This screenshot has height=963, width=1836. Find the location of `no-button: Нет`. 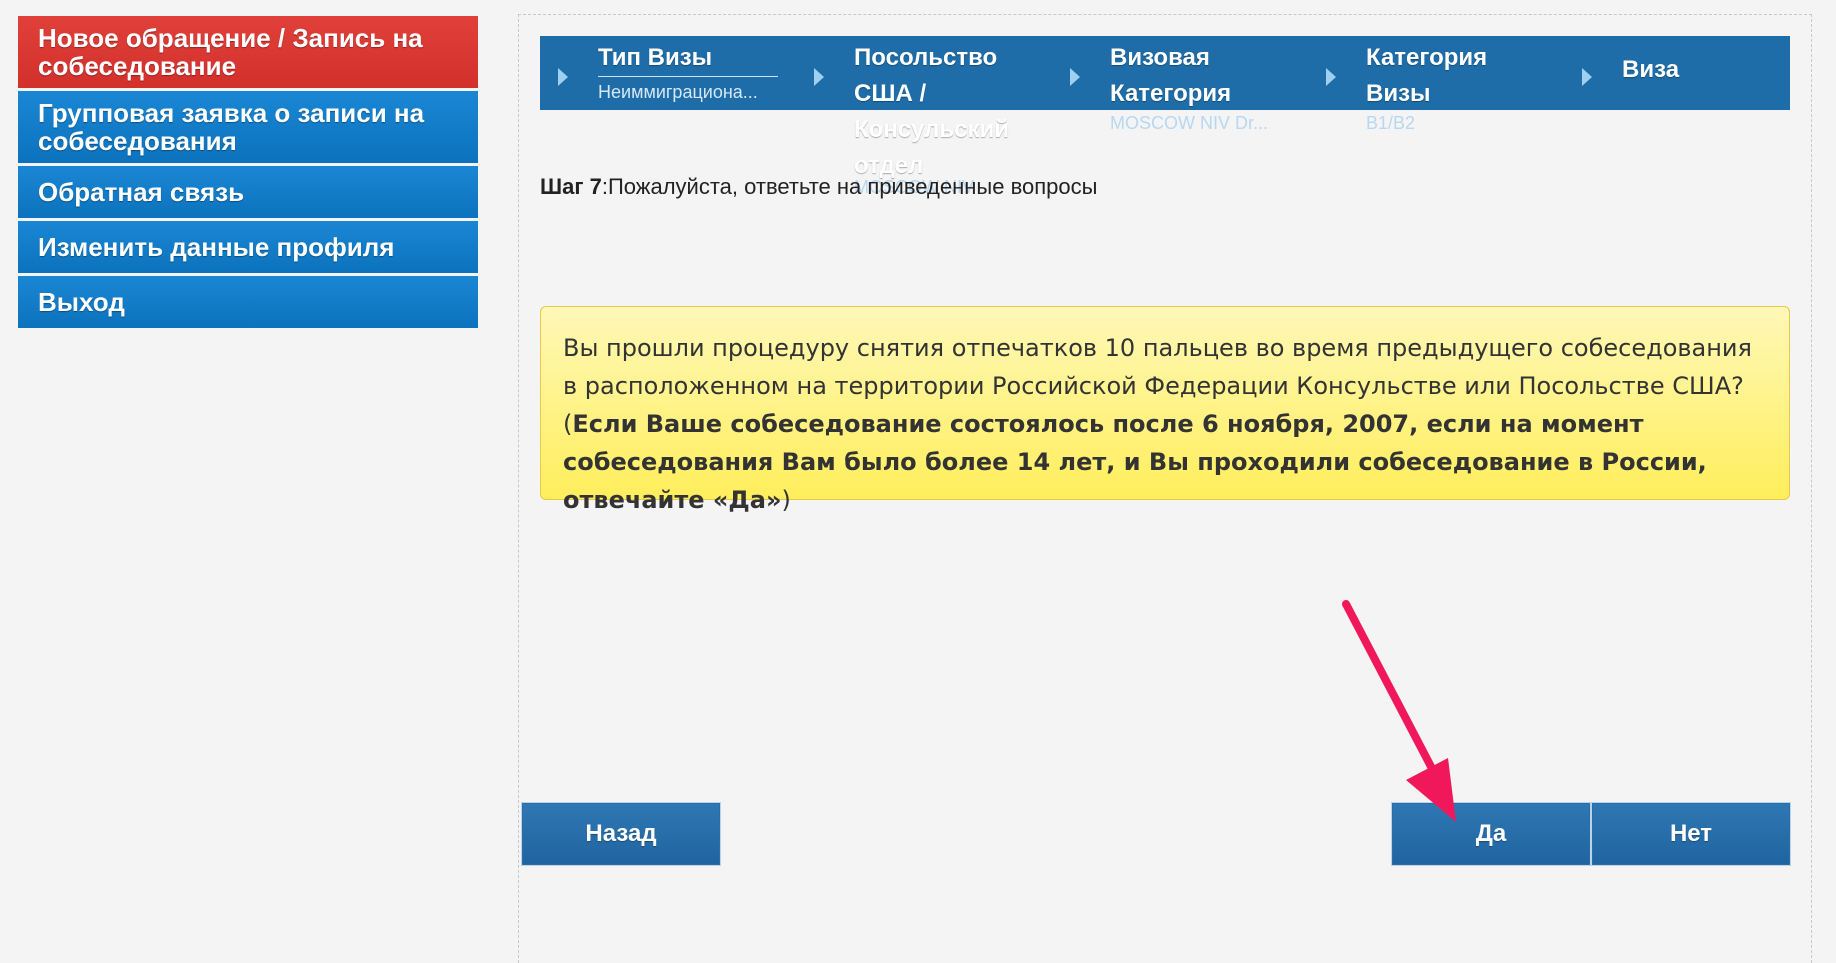

no-button: Нет is located at coordinates (1691, 834).